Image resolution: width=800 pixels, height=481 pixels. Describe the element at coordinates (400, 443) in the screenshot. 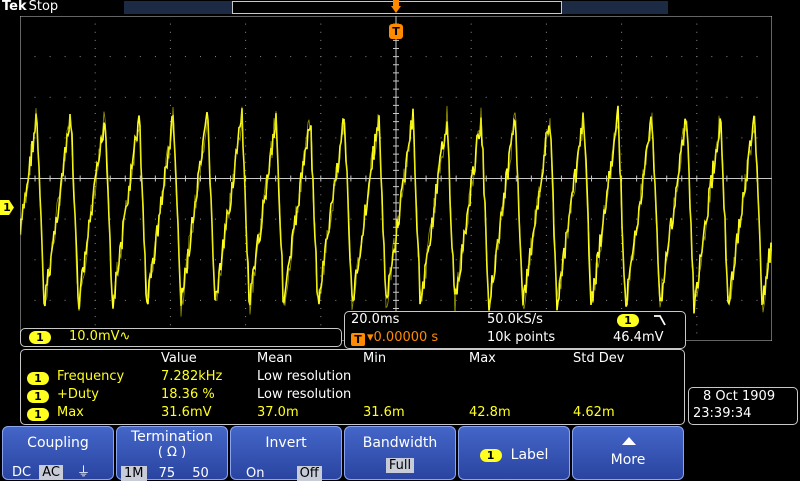

I see `bandwidth-label: Bandwidth` at that location.